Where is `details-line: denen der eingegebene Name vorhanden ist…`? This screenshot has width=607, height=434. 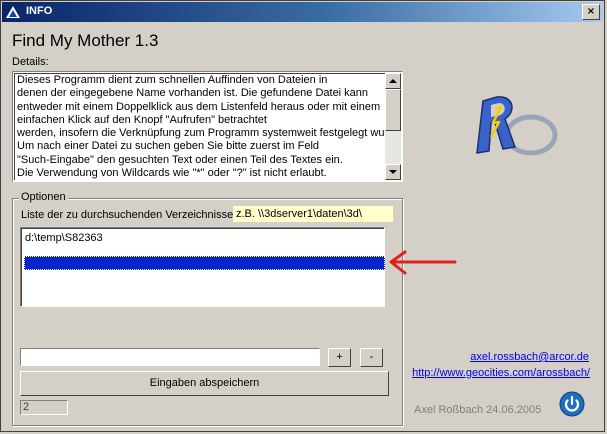 details-line: denen der eingegebene Name vorhanden ist… is located at coordinates (193, 93).